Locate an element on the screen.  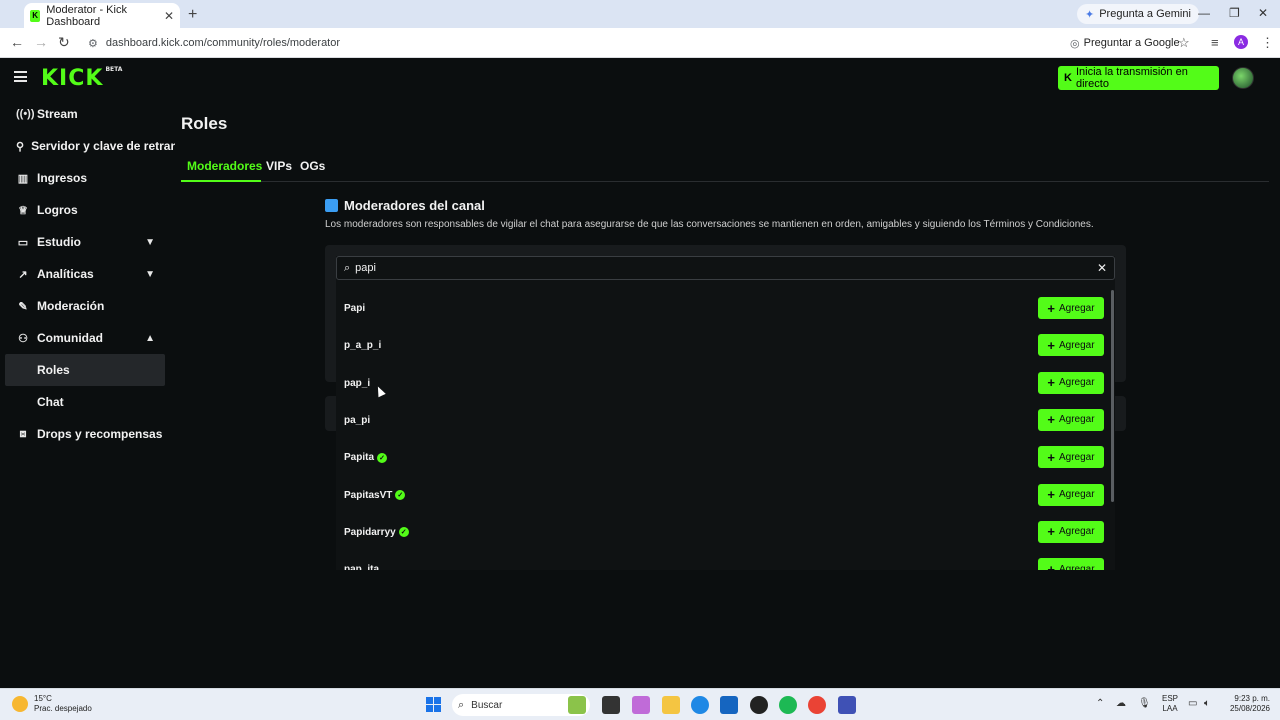
tab-vips: VIPs is located at coordinates (279, 166).